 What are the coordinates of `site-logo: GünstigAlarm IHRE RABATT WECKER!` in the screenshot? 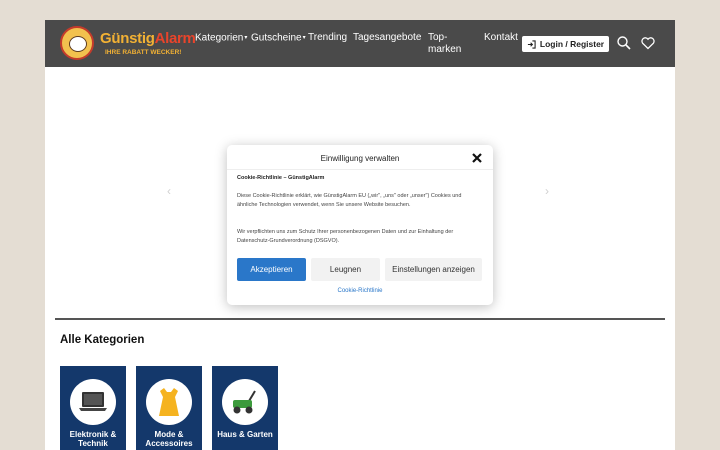 It's located at (127, 43).